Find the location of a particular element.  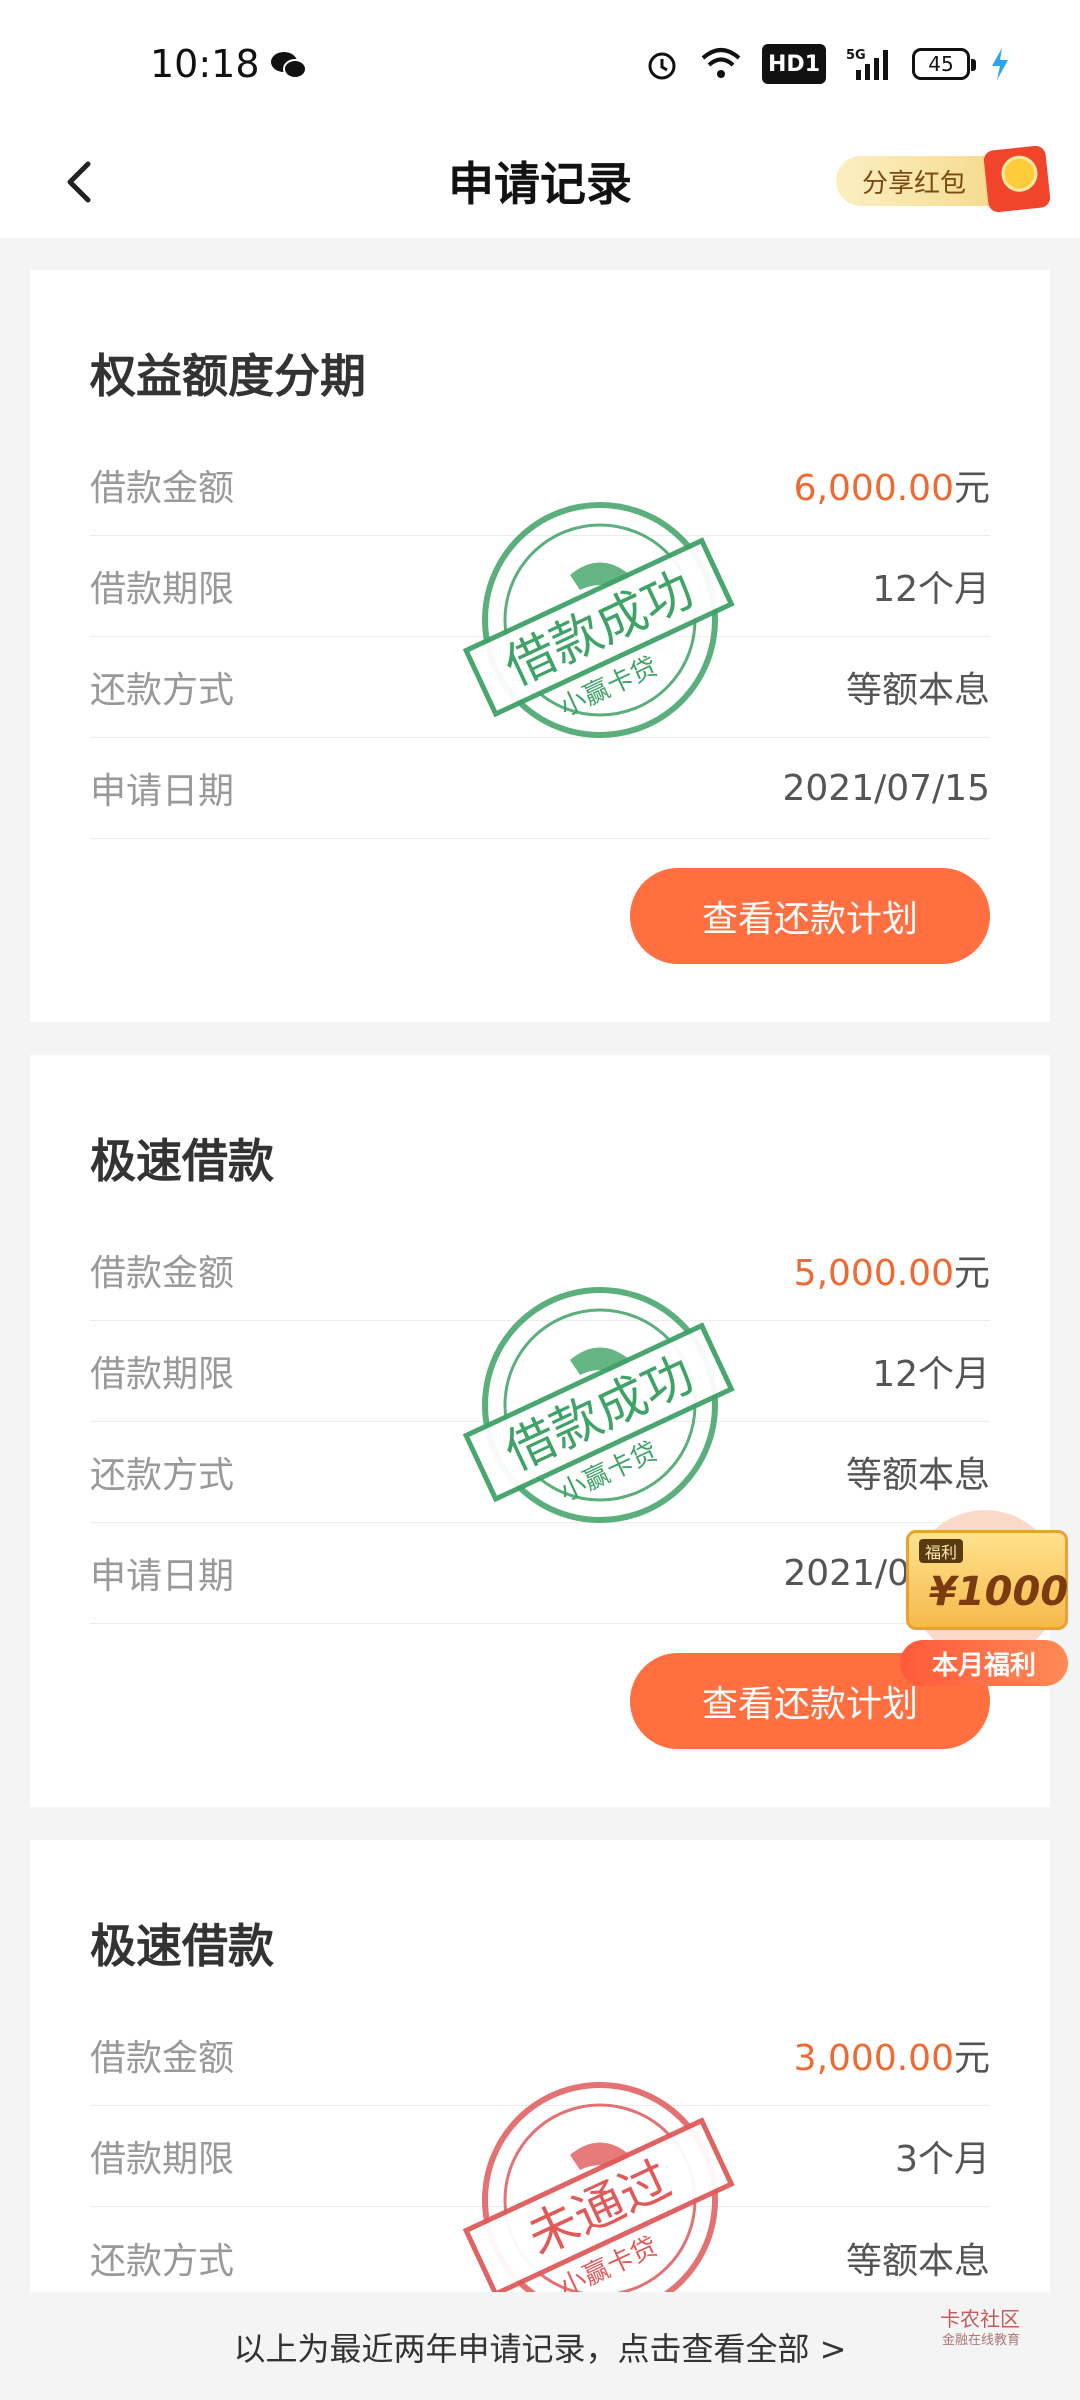

footer-bar: 以上为最近两年申请记录，点击查看全部 > 卡农社区 金融在线教育 is located at coordinates (540, 2346).